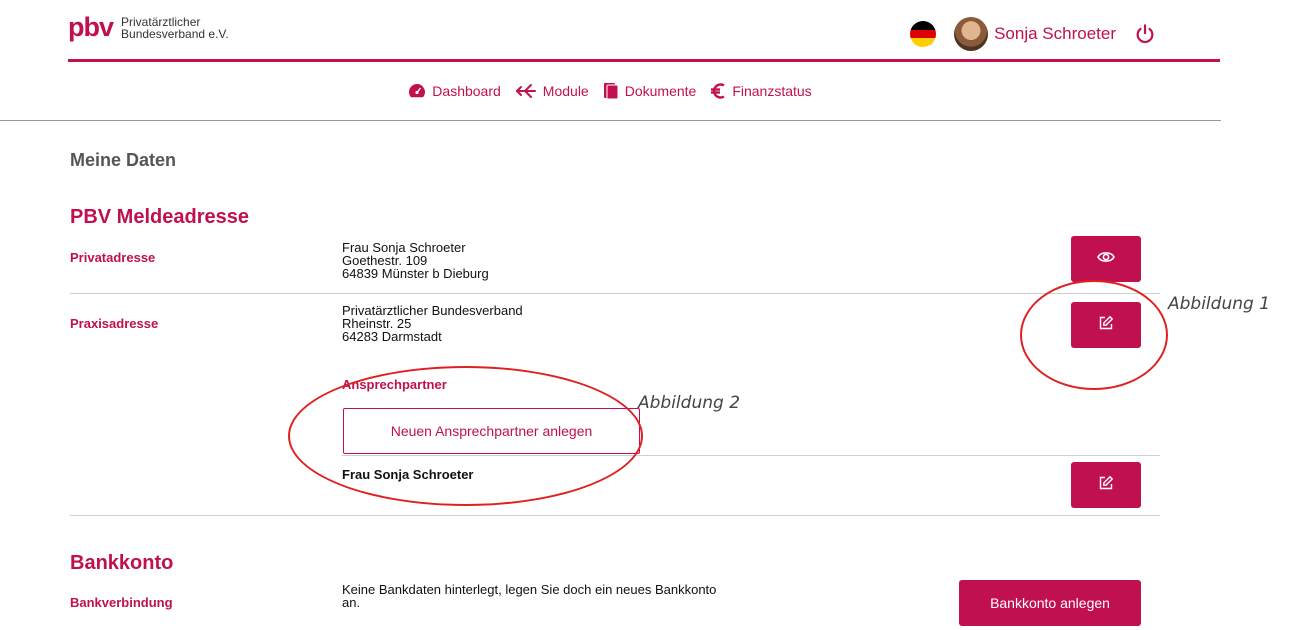 The image size is (1301, 630). I want to click on eye-icon, so click(1106, 259).